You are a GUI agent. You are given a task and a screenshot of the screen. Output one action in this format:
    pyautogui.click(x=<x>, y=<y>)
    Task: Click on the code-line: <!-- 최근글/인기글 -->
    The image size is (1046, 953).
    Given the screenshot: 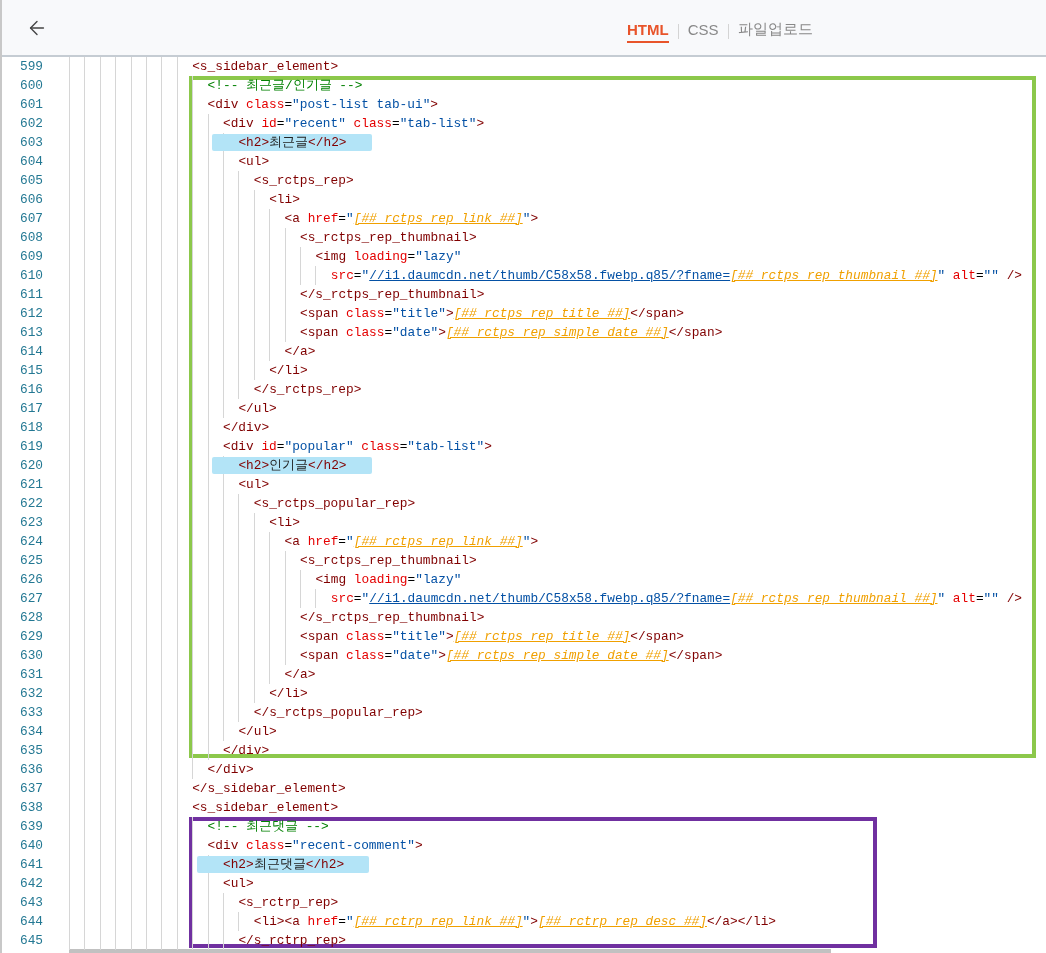 What is the action you would take?
    pyautogui.click(x=285, y=85)
    